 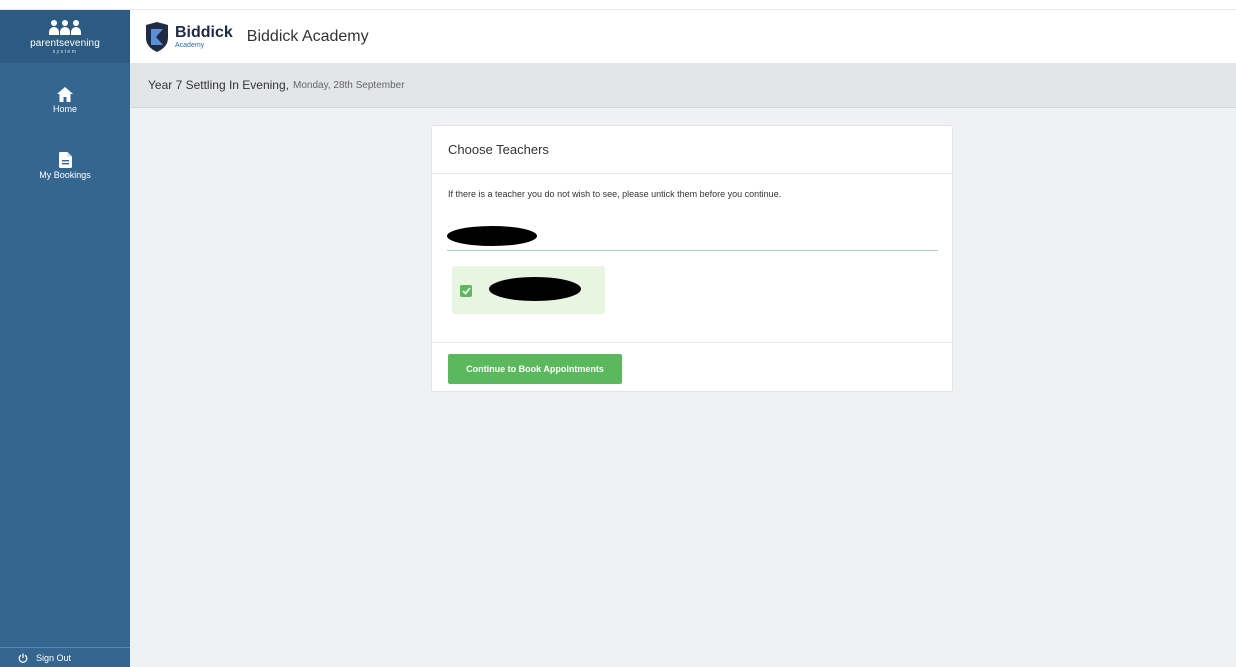 What do you see at coordinates (64, 109) in the screenshot?
I see `sidebar-item-label: Home` at bounding box center [64, 109].